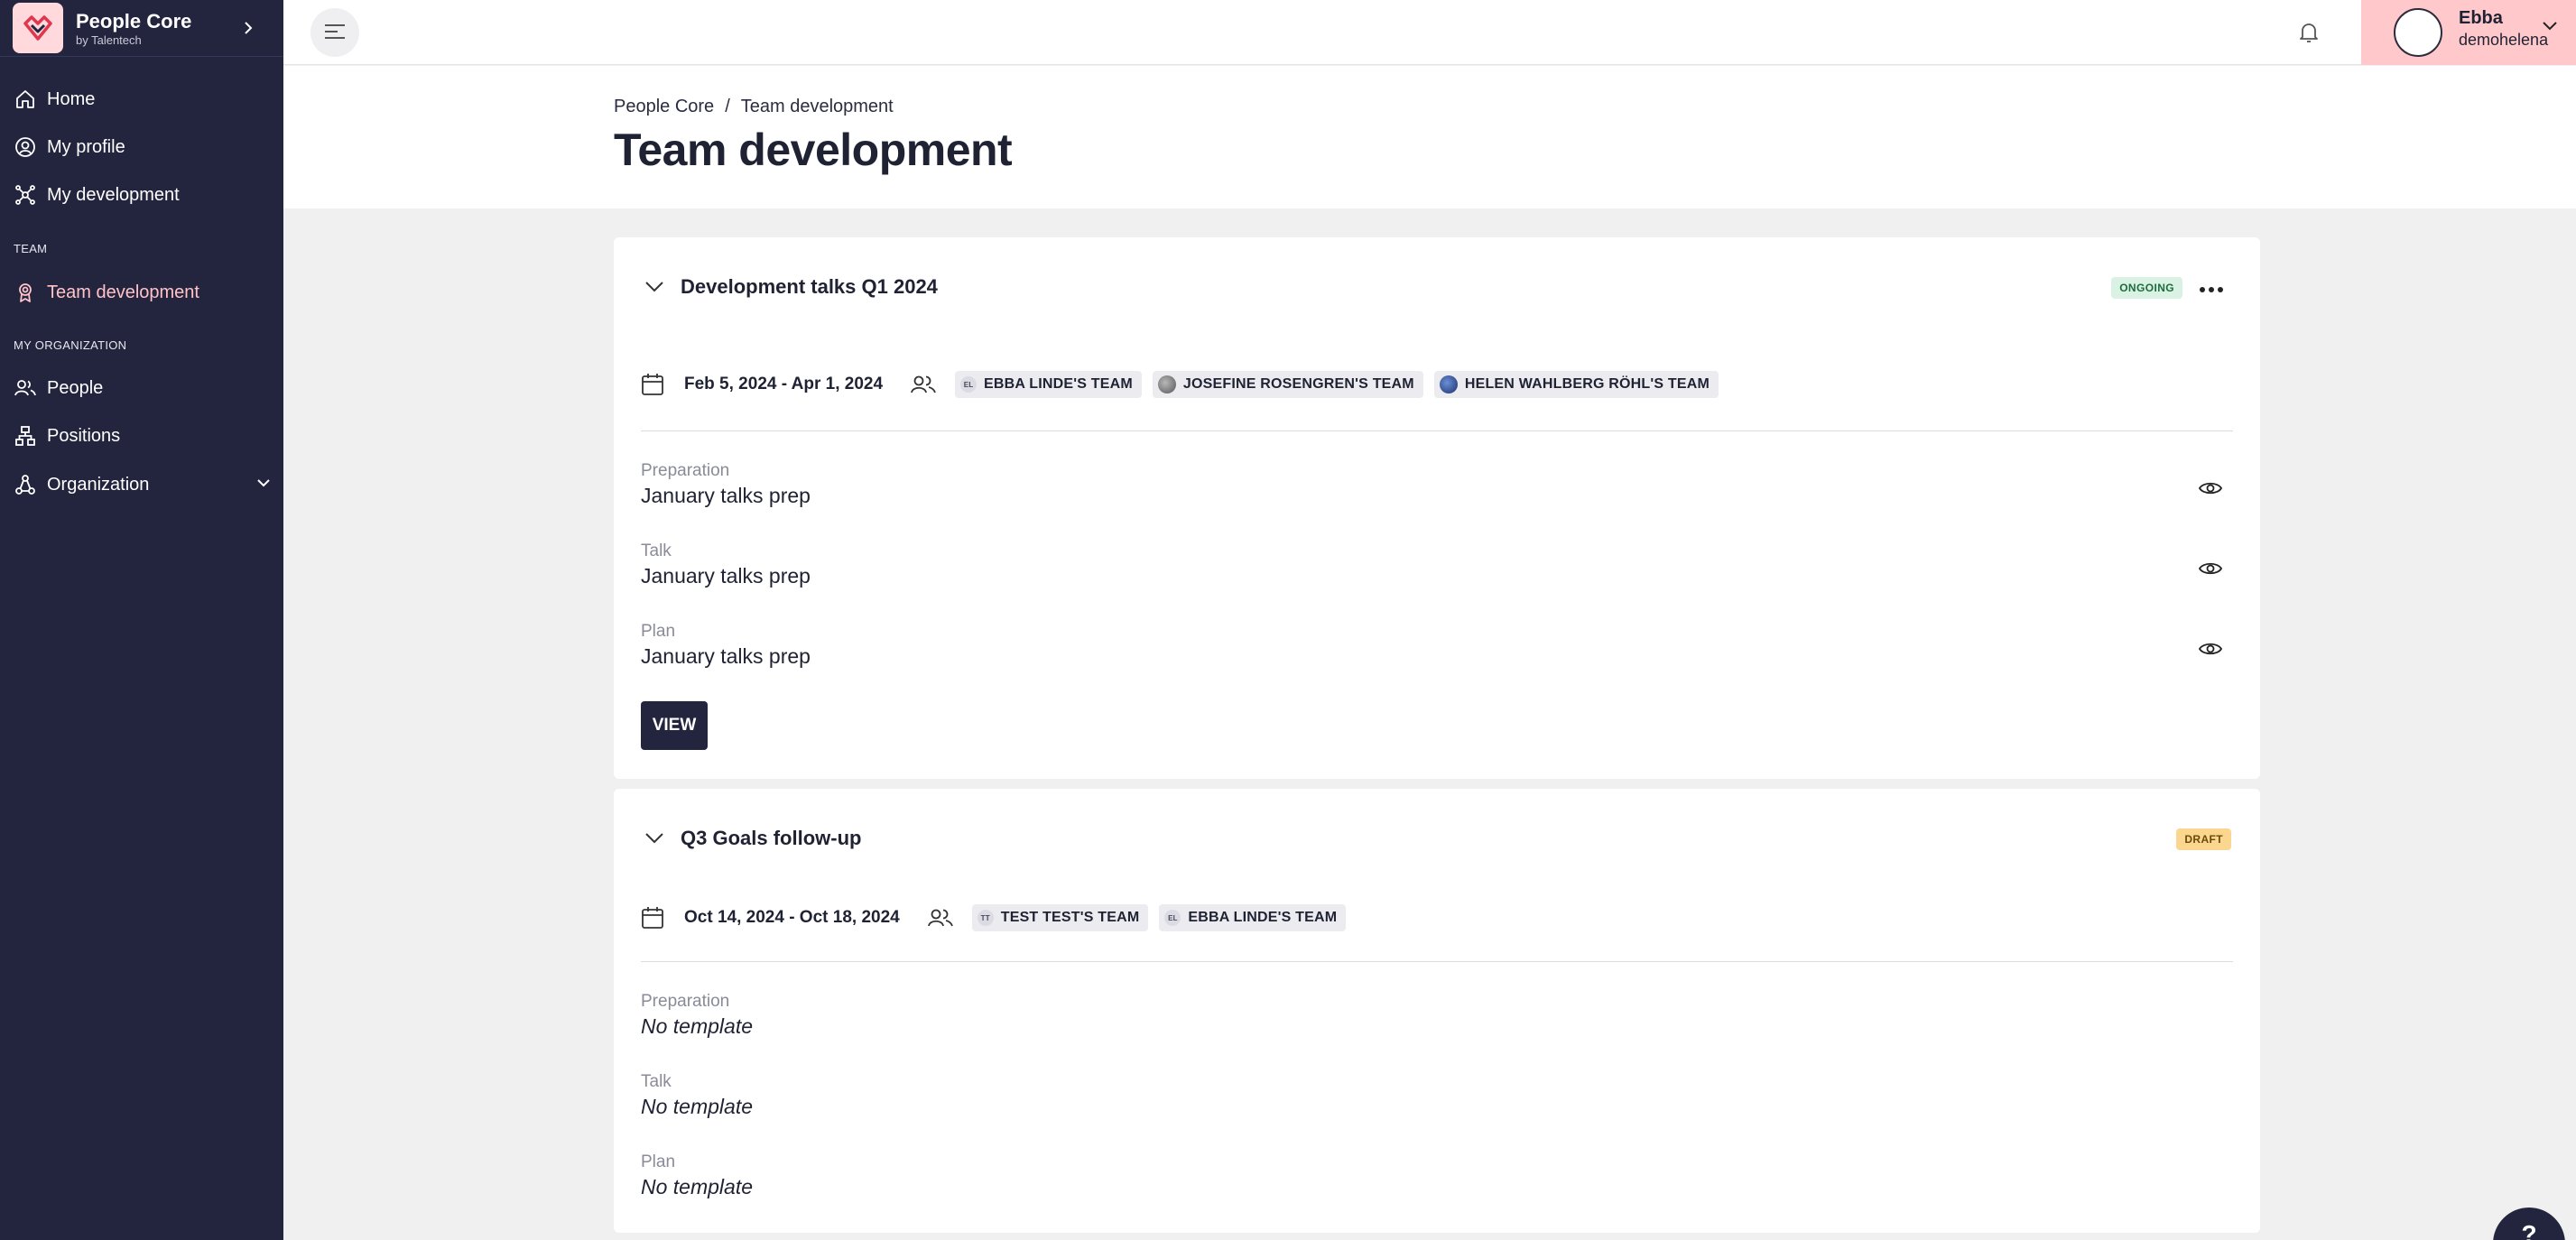  I want to click on step-row: Talk No template, so click(1437, 1095).